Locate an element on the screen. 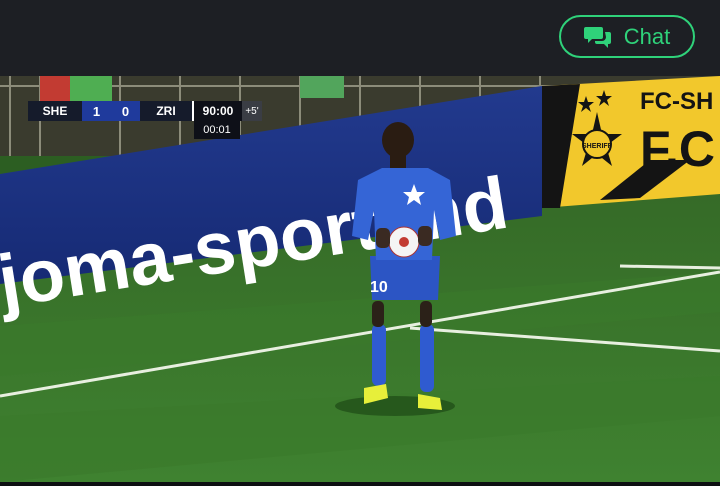 This screenshot has height=486, width=720. crest-text: SHERIFF is located at coordinates (597, 146).